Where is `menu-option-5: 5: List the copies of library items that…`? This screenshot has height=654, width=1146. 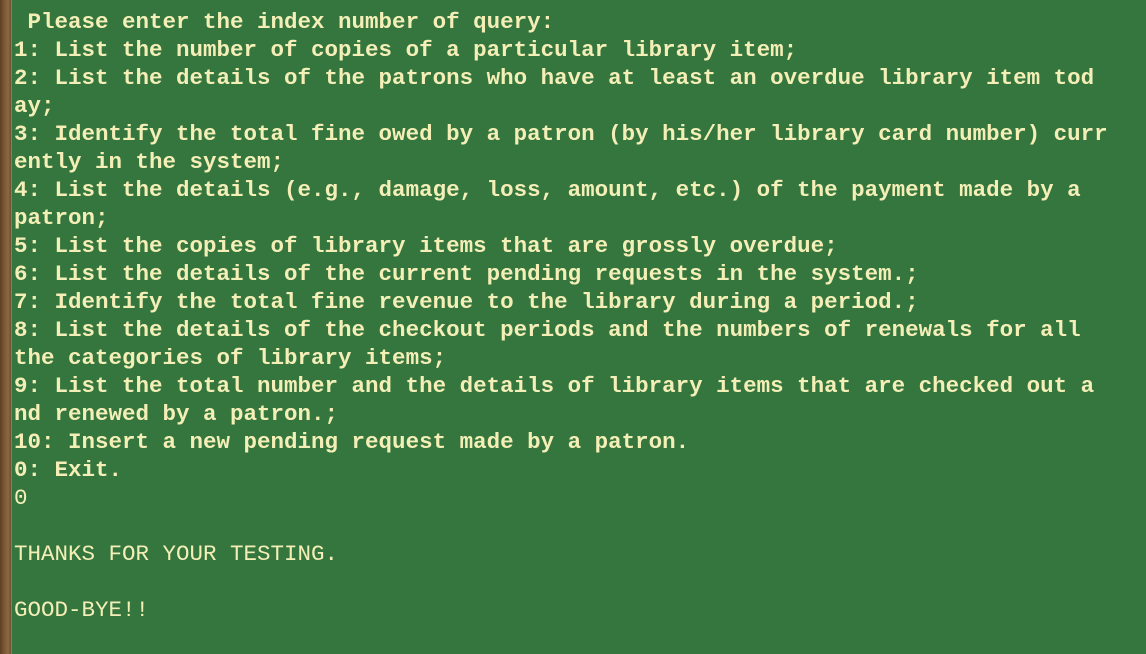
menu-option-5: 5: List the copies of library items that… is located at coordinates (426, 246).